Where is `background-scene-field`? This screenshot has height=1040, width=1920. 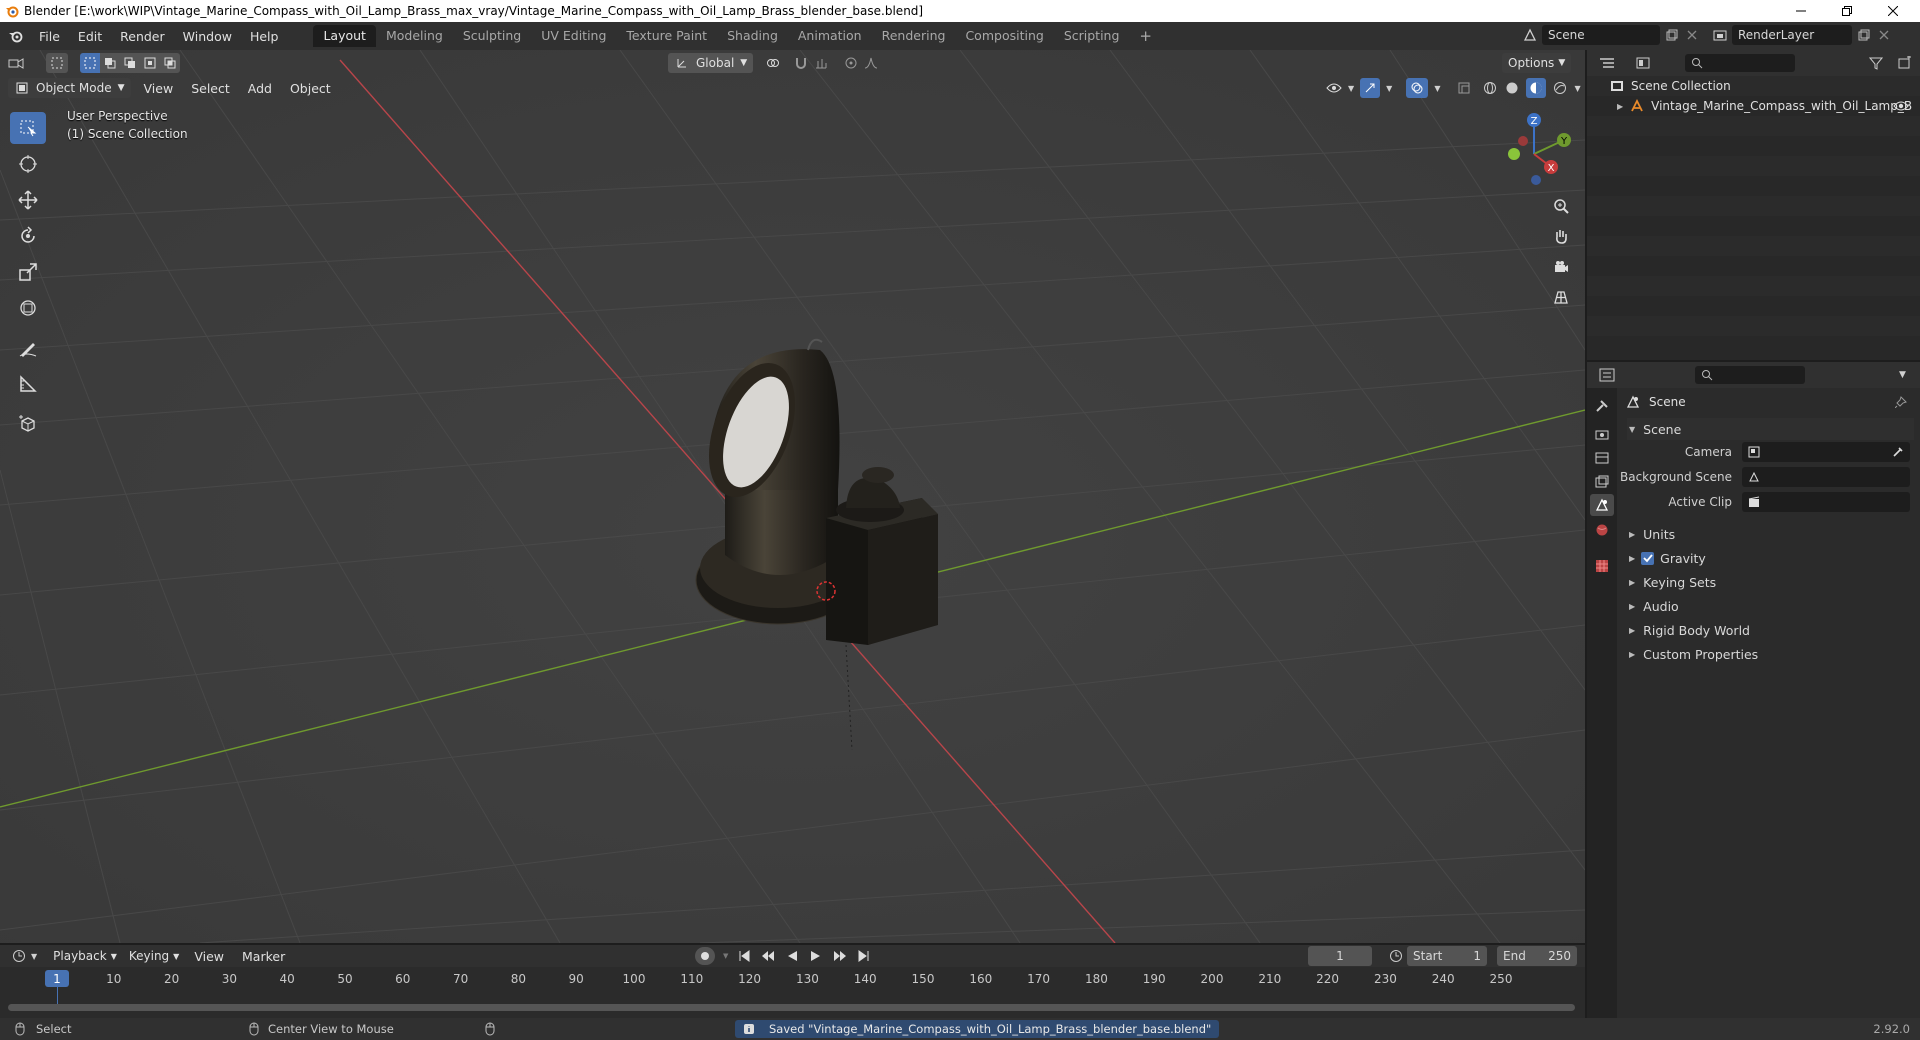
background-scene-field is located at coordinates (1826, 477).